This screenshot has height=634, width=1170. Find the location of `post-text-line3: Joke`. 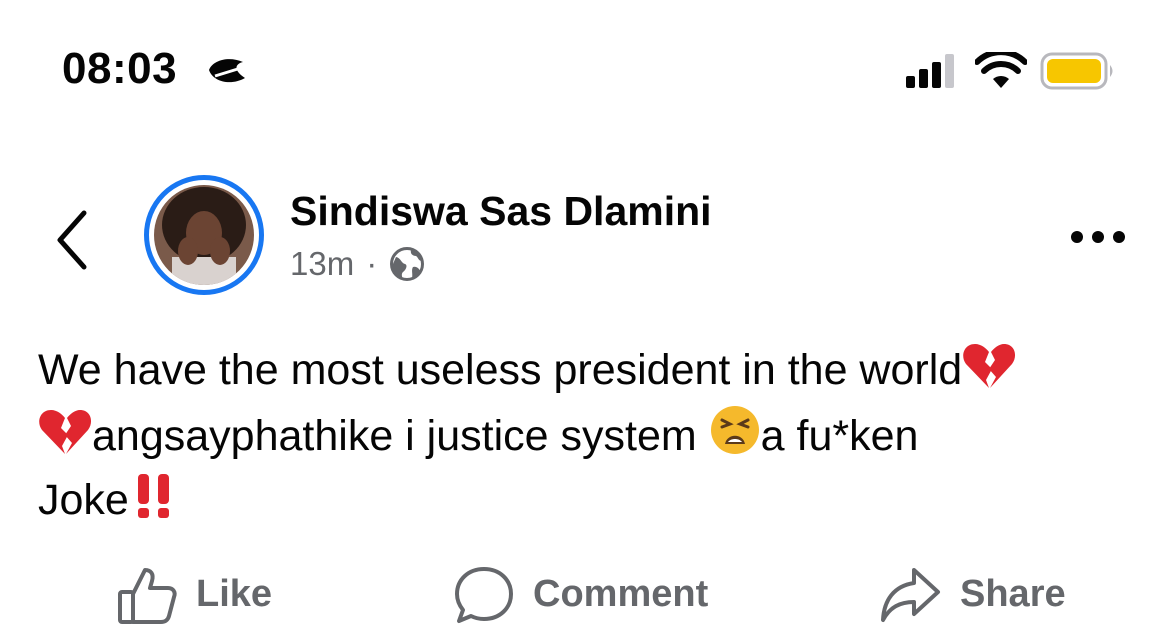

post-text-line3: Joke is located at coordinates (83, 500).